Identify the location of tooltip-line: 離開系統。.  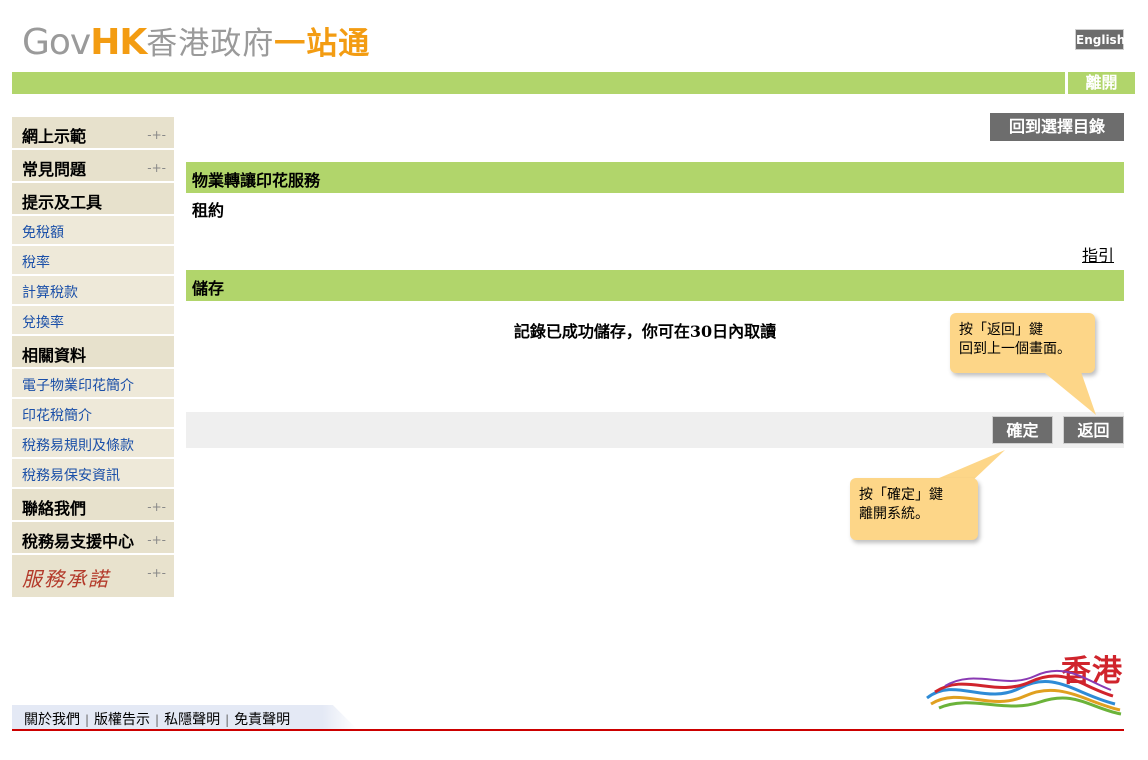
(894, 514).